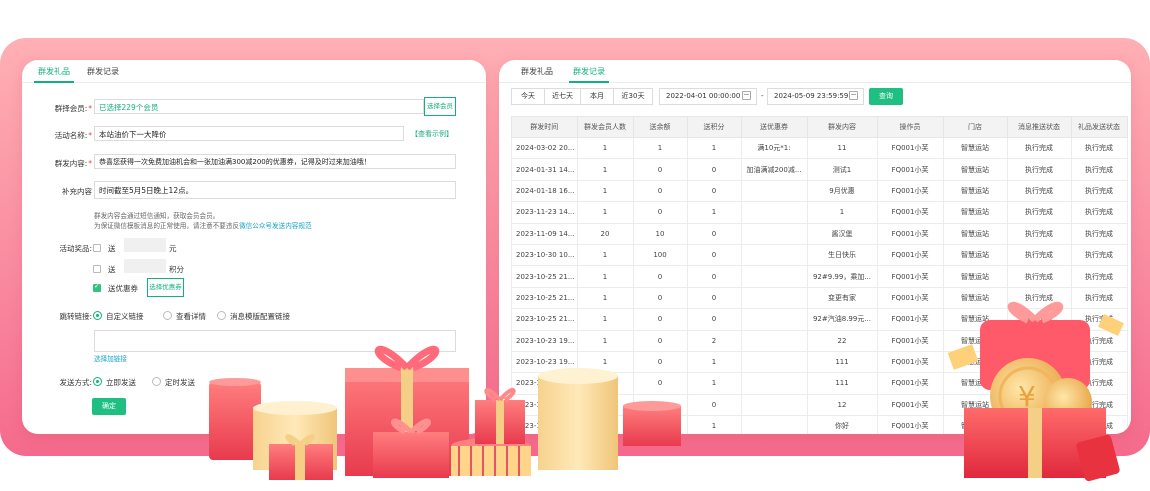 The height and width of the screenshot is (491, 1150). Describe the element at coordinates (1039, 127) in the screenshot. I see `column-header: 消息推送状态` at that location.